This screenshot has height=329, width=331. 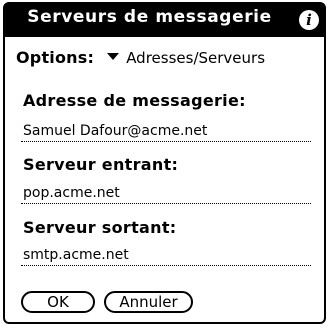 I want to click on cancel-button: Annuler, so click(x=148, y=302).